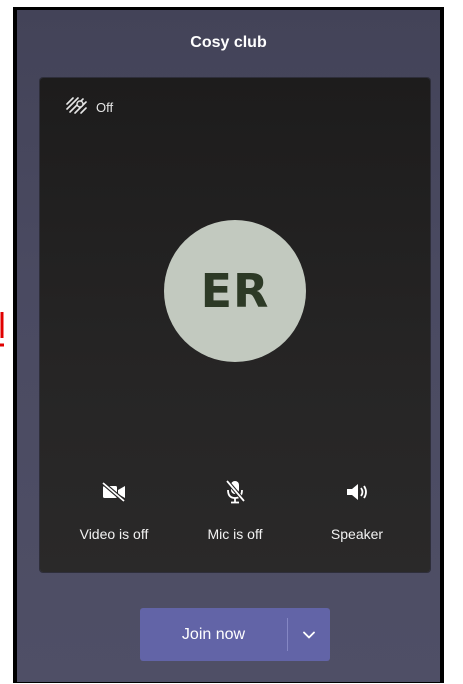  I want to click on speaker-icon, so click(357, 492).